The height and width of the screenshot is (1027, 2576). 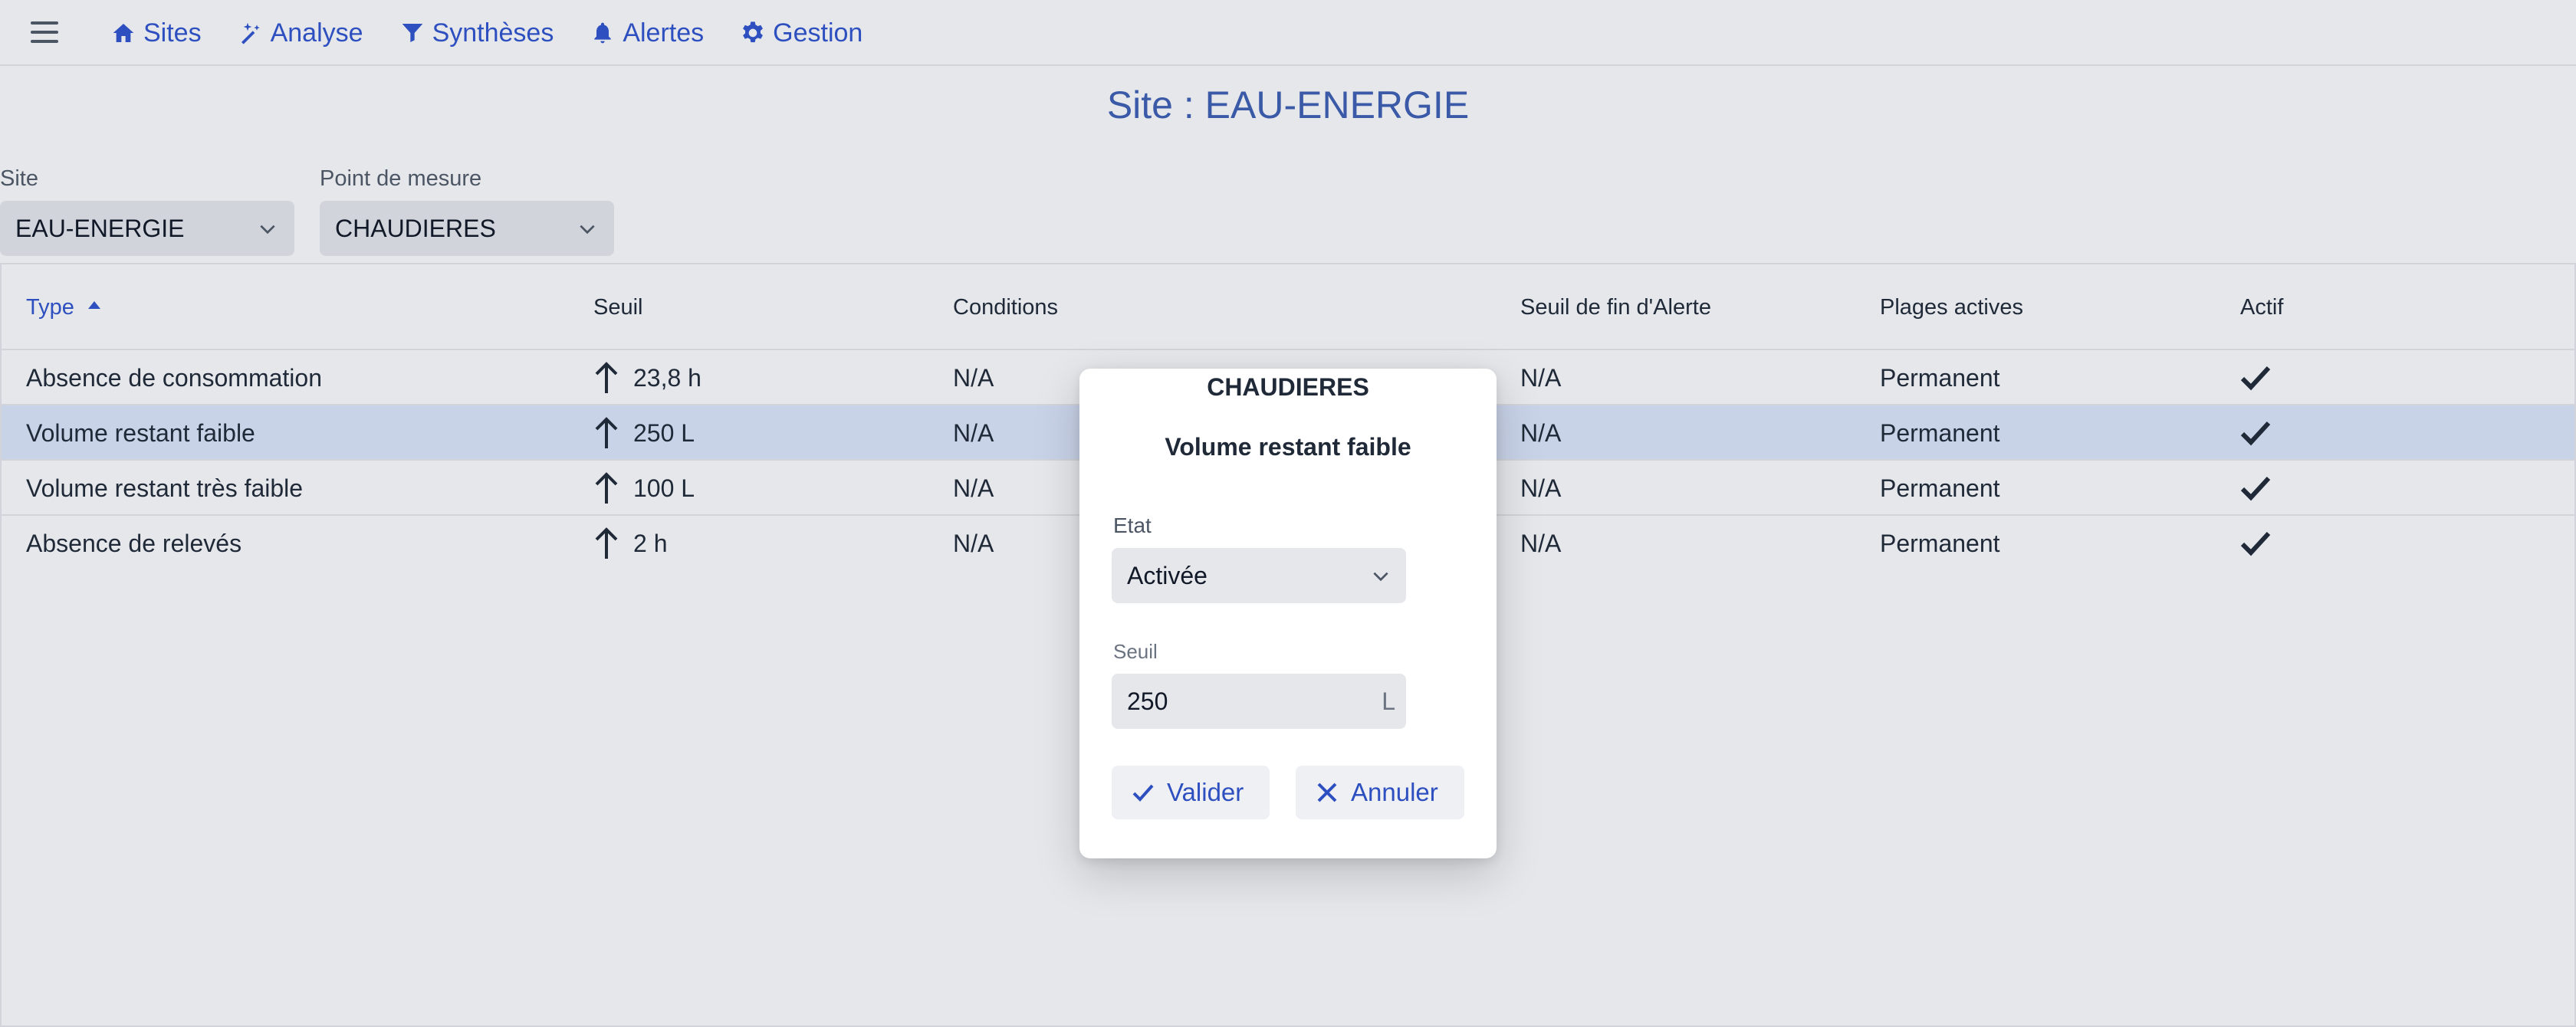 I want to click on cell-seuil: 250 L, so click(x=644, y=433).